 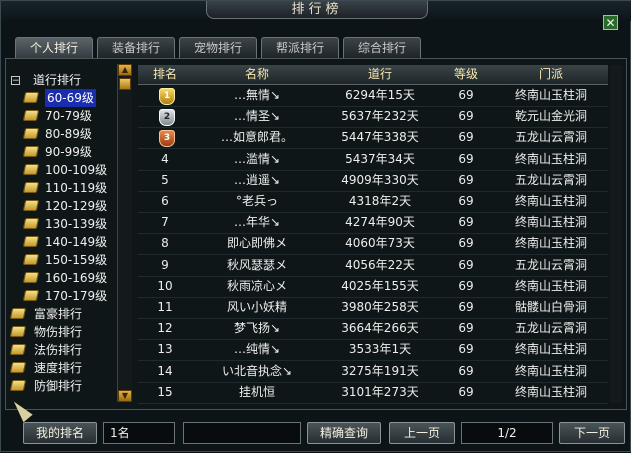 I want to click on cell-rank: 9, so click(x=165, y=264).